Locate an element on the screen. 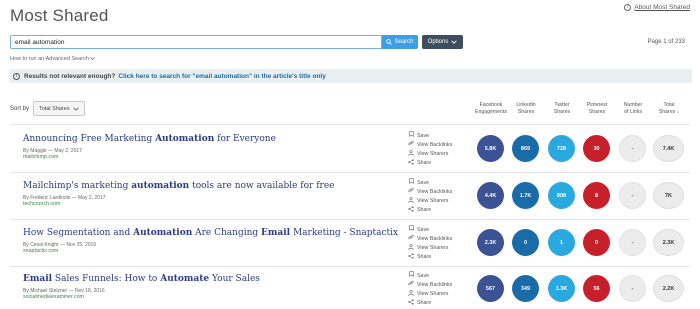  linkedin-shares-value: 0 is located at coordinates (525, 242).